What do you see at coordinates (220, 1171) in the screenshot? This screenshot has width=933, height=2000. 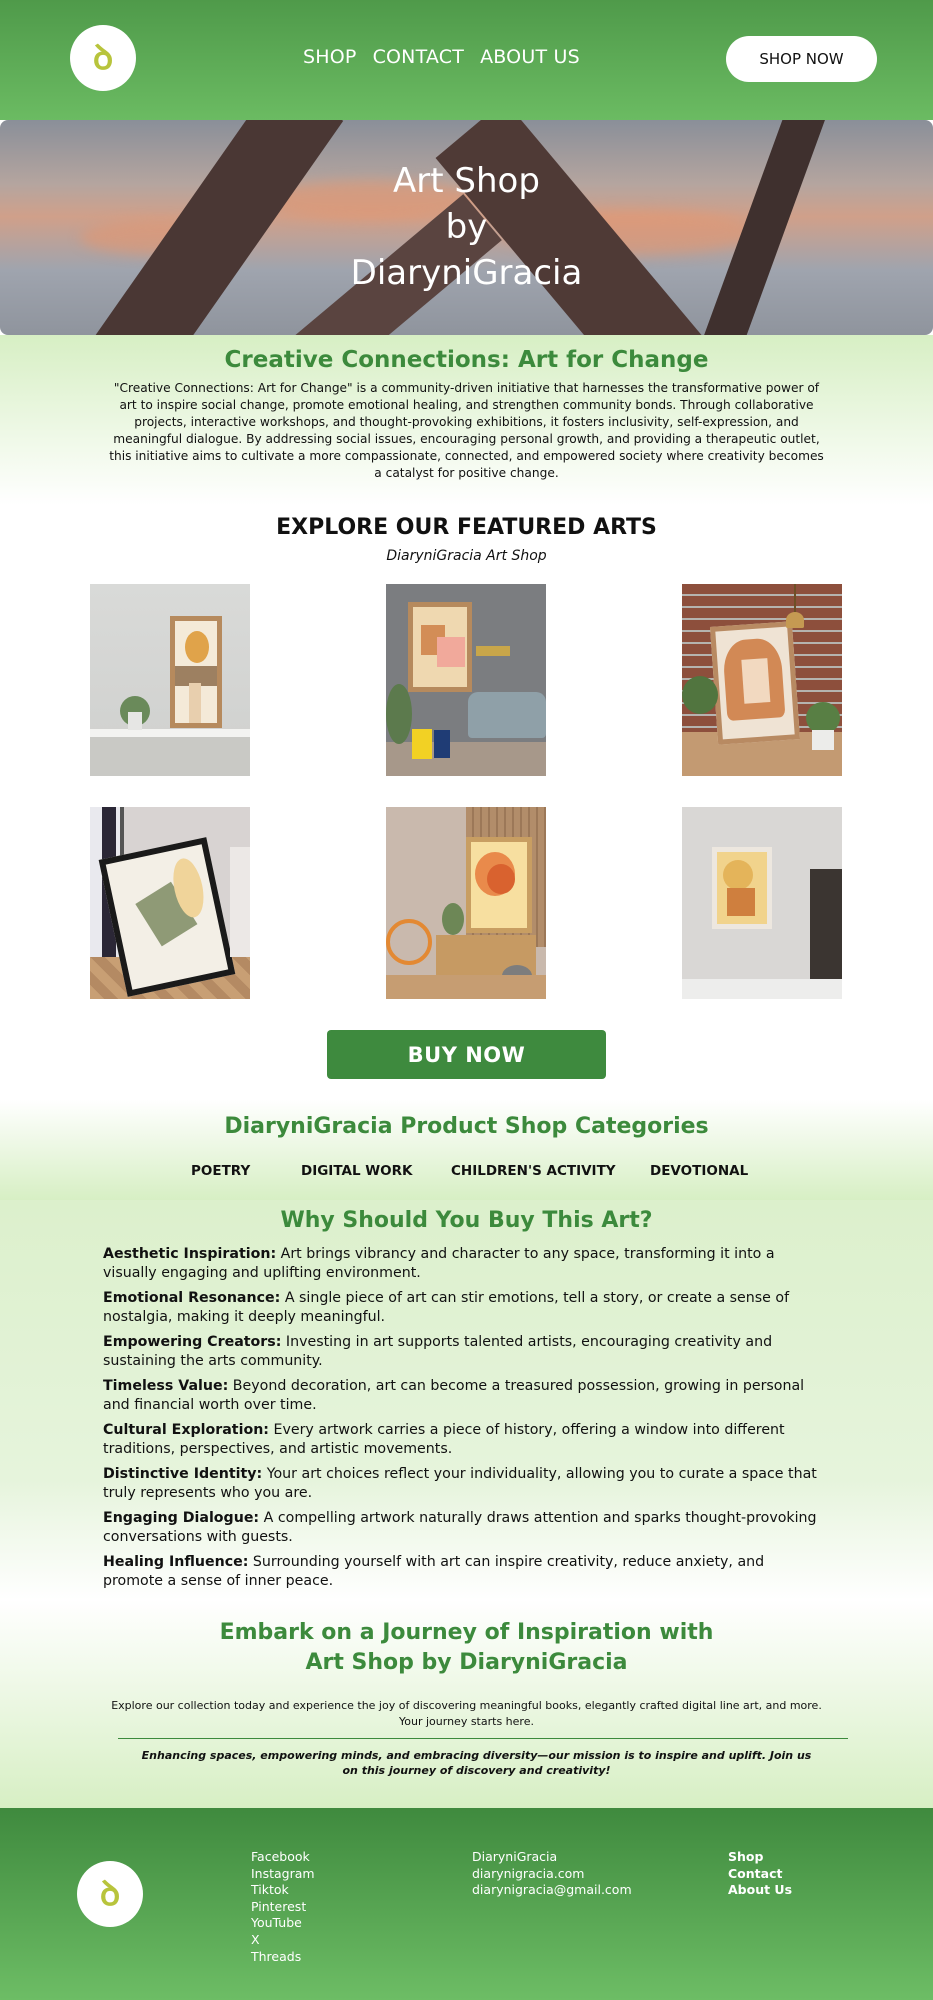 I see `category-poetry: POETRY` at bounding box center [220, 1171].